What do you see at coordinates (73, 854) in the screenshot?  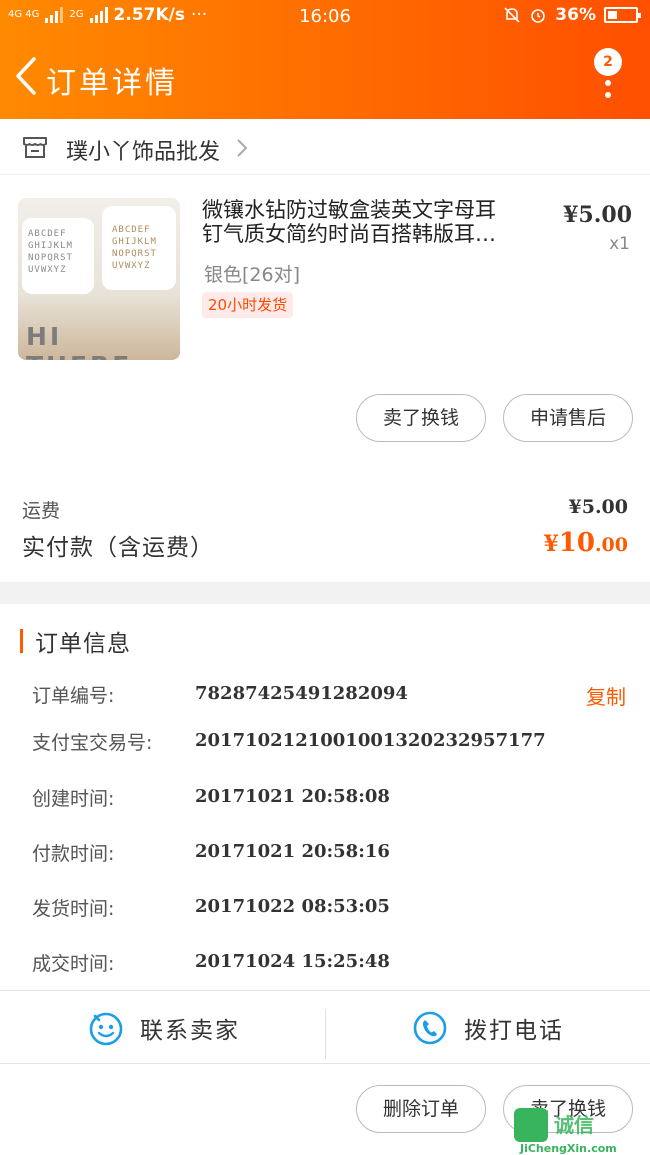 I see `info-label: 付款时间:` at bounding box center [73, 854].